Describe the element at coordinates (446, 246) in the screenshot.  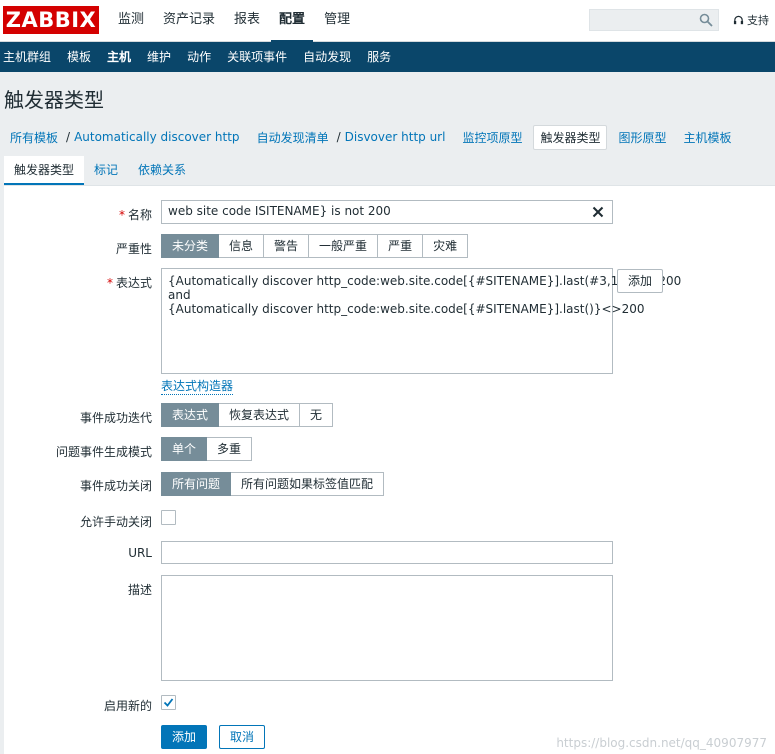
I see `severity-disaster: 灾难` at that location.